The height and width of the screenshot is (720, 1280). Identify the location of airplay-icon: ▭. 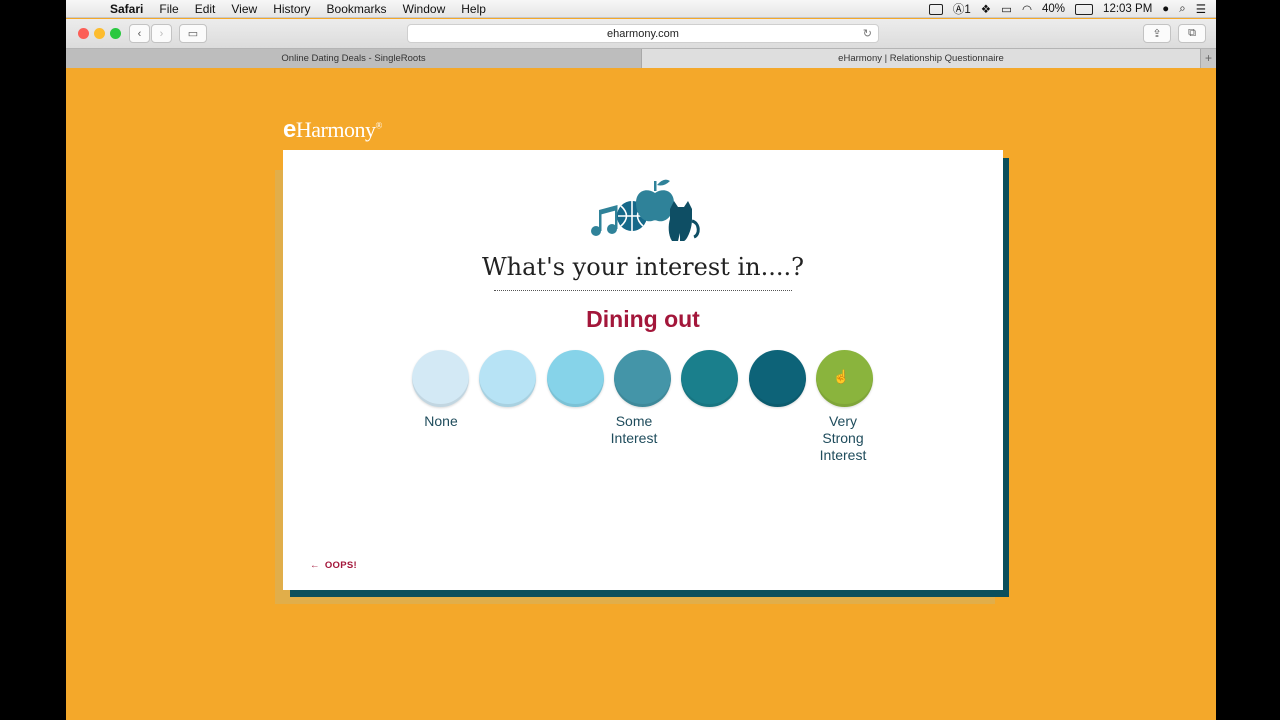
(1006, 9).